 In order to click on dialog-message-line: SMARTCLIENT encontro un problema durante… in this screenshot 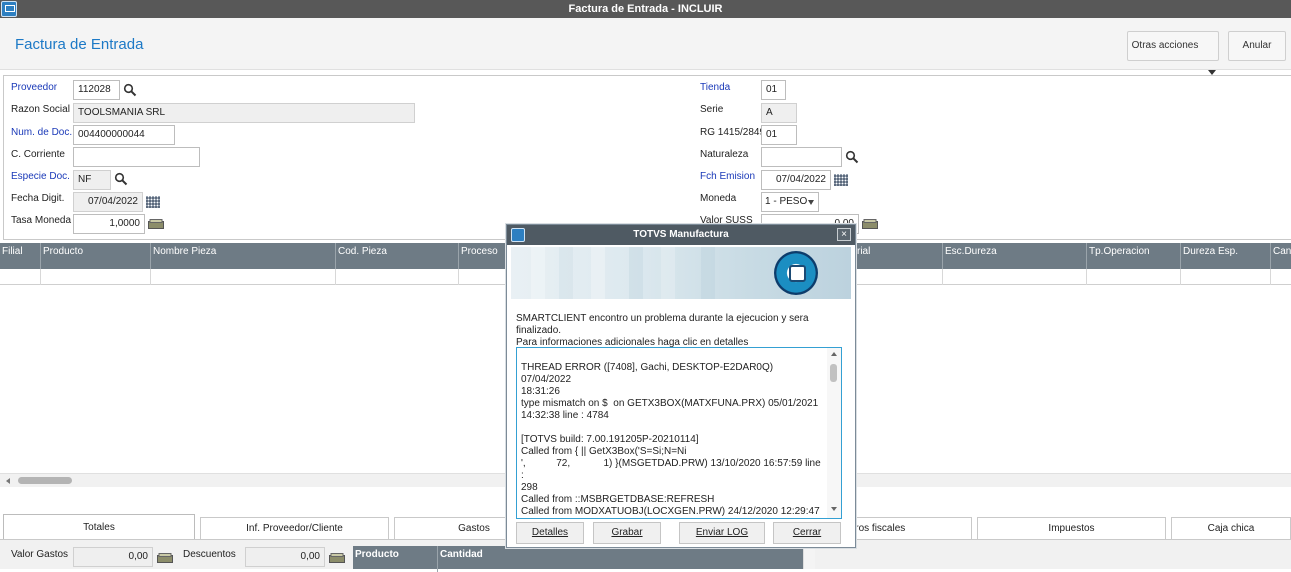, I will do `click(662, 324)`.